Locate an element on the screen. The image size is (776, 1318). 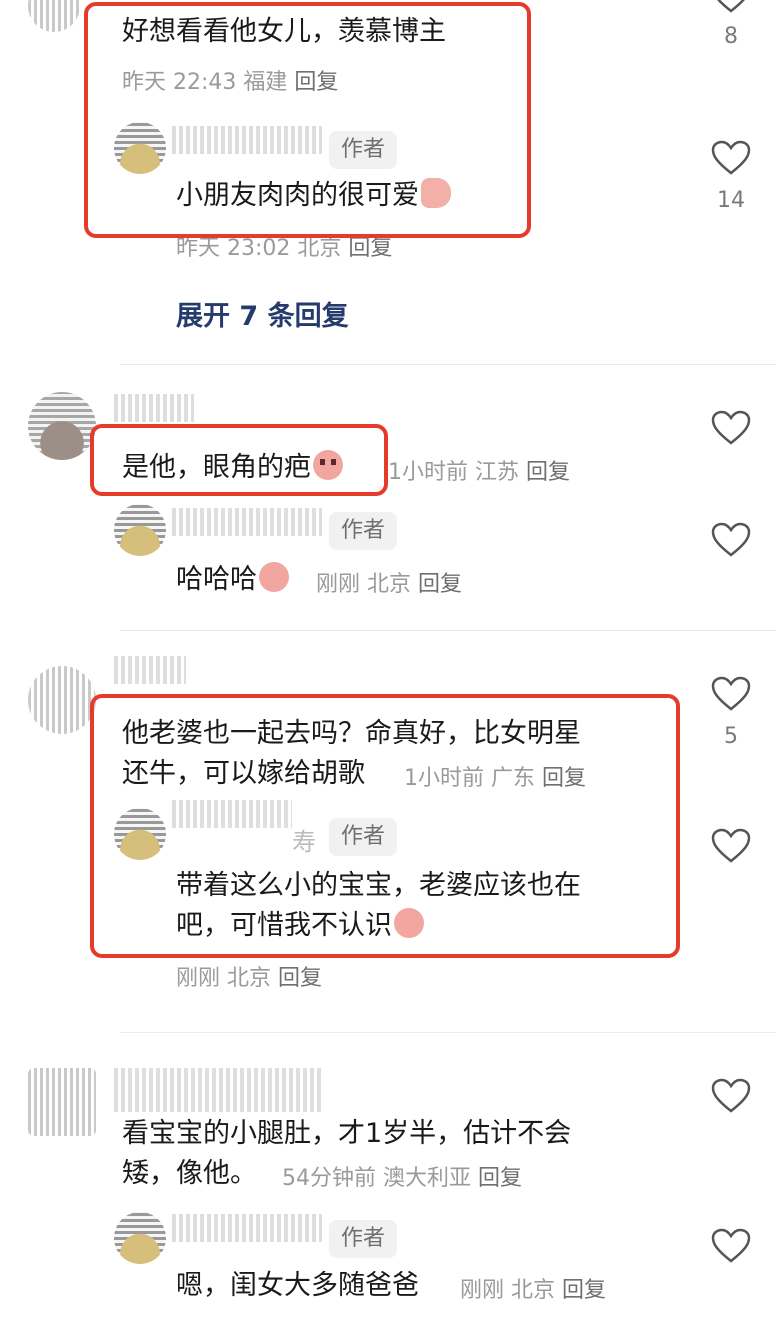
comment-time: 1小时前 is located at coordinates (428, 472).